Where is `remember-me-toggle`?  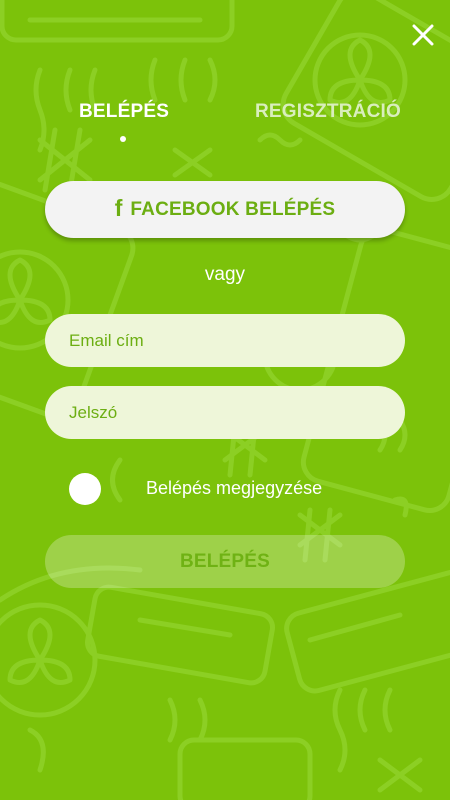 remember-me-toggle is located at coordinates (85, 489).